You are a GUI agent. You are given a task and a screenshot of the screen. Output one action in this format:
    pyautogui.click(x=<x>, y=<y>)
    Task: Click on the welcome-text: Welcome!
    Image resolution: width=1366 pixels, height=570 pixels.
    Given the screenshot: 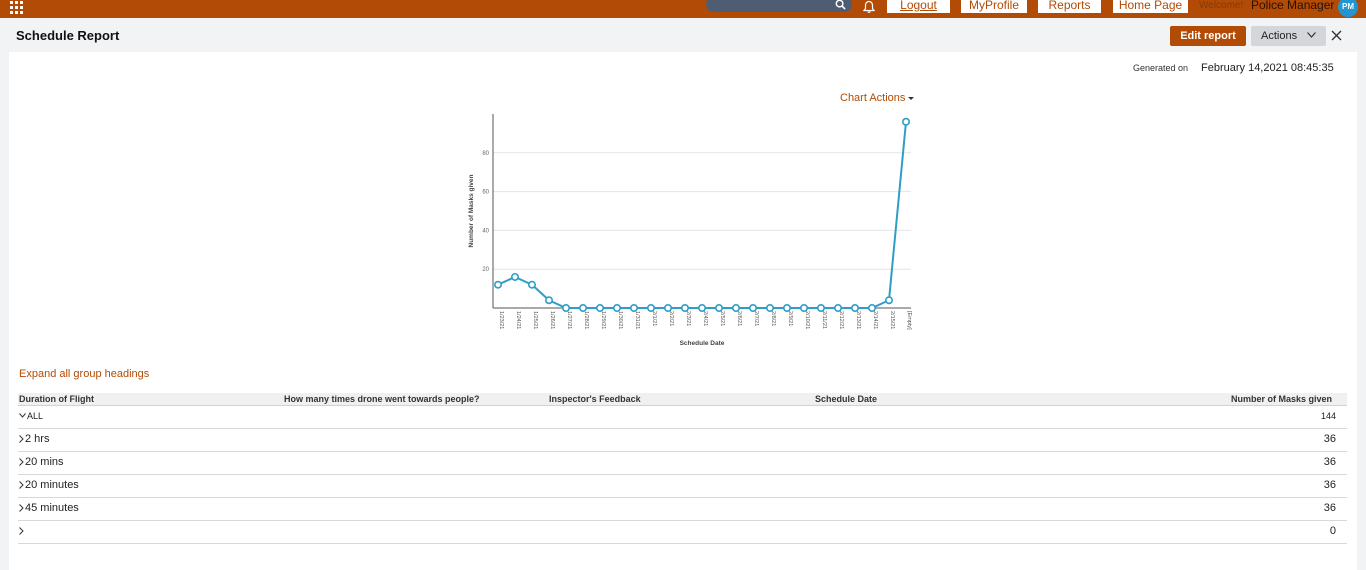 What is the action you would take?
    pyautogui.click(x=1221, y=5)
    